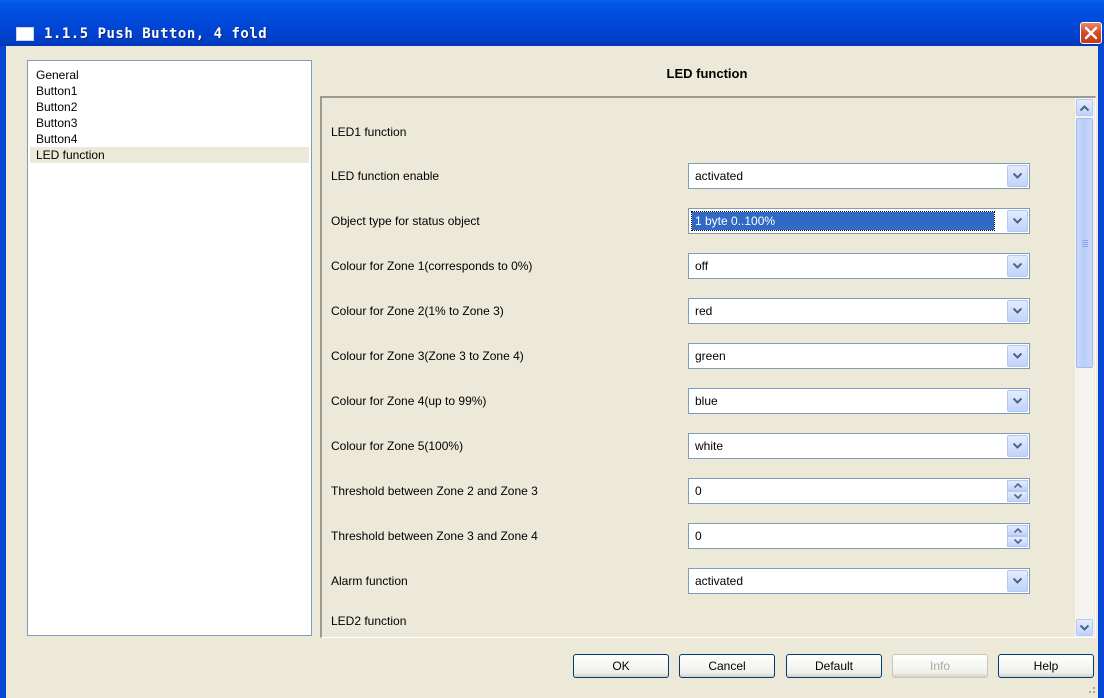 Image resolution: width=1104 pixels, height=698 pixels. Describe the element at coordinates (706, 401) in the screenshot. I see `select-value: blue` at that location.